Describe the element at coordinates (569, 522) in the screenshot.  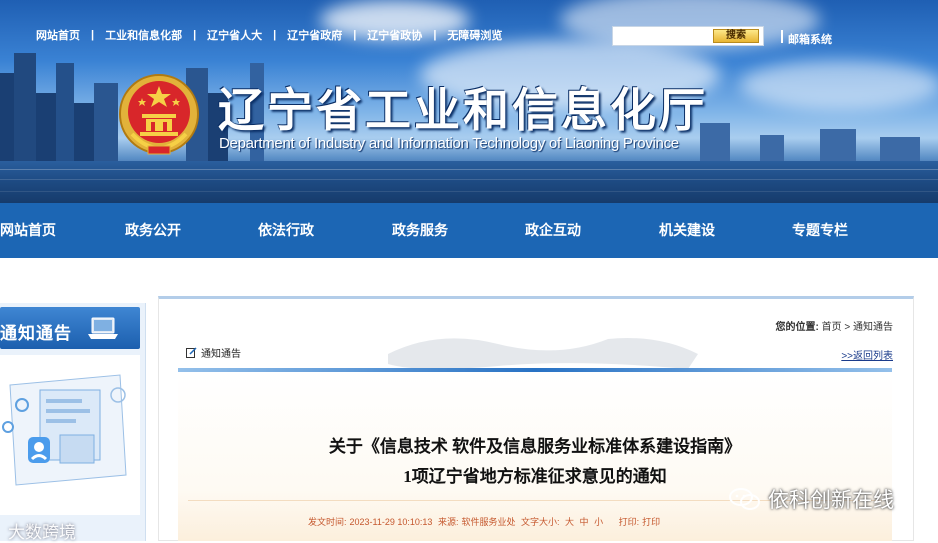
I see `font-size-large: 大` at that location.